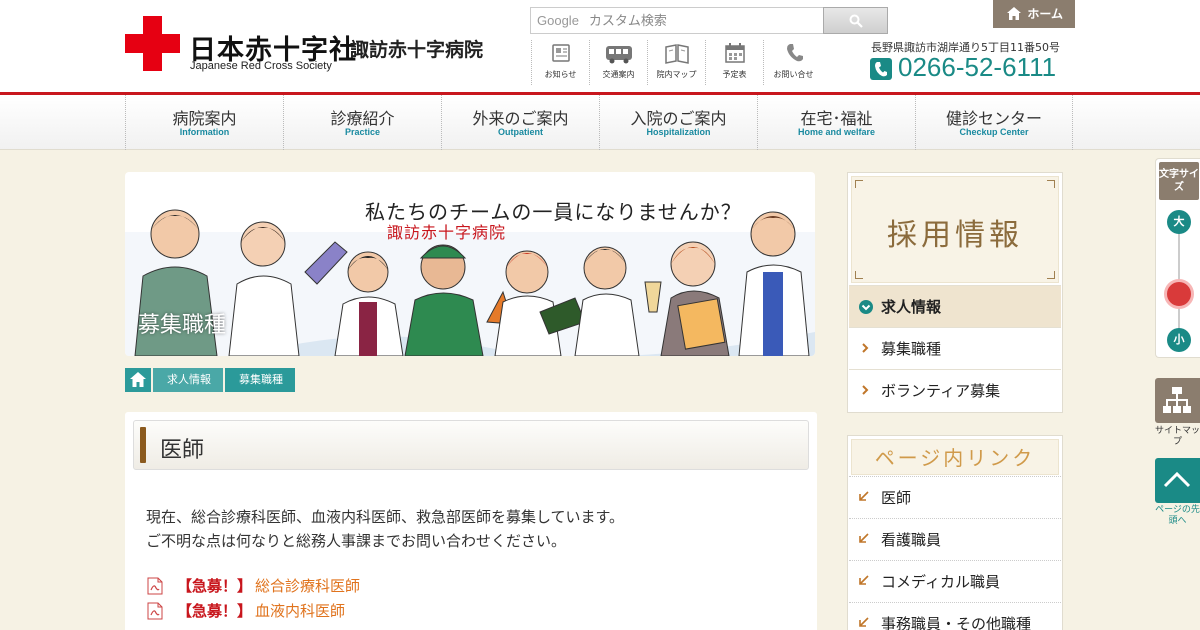  I want to click on sitemap-icon, so click(1177, 400).